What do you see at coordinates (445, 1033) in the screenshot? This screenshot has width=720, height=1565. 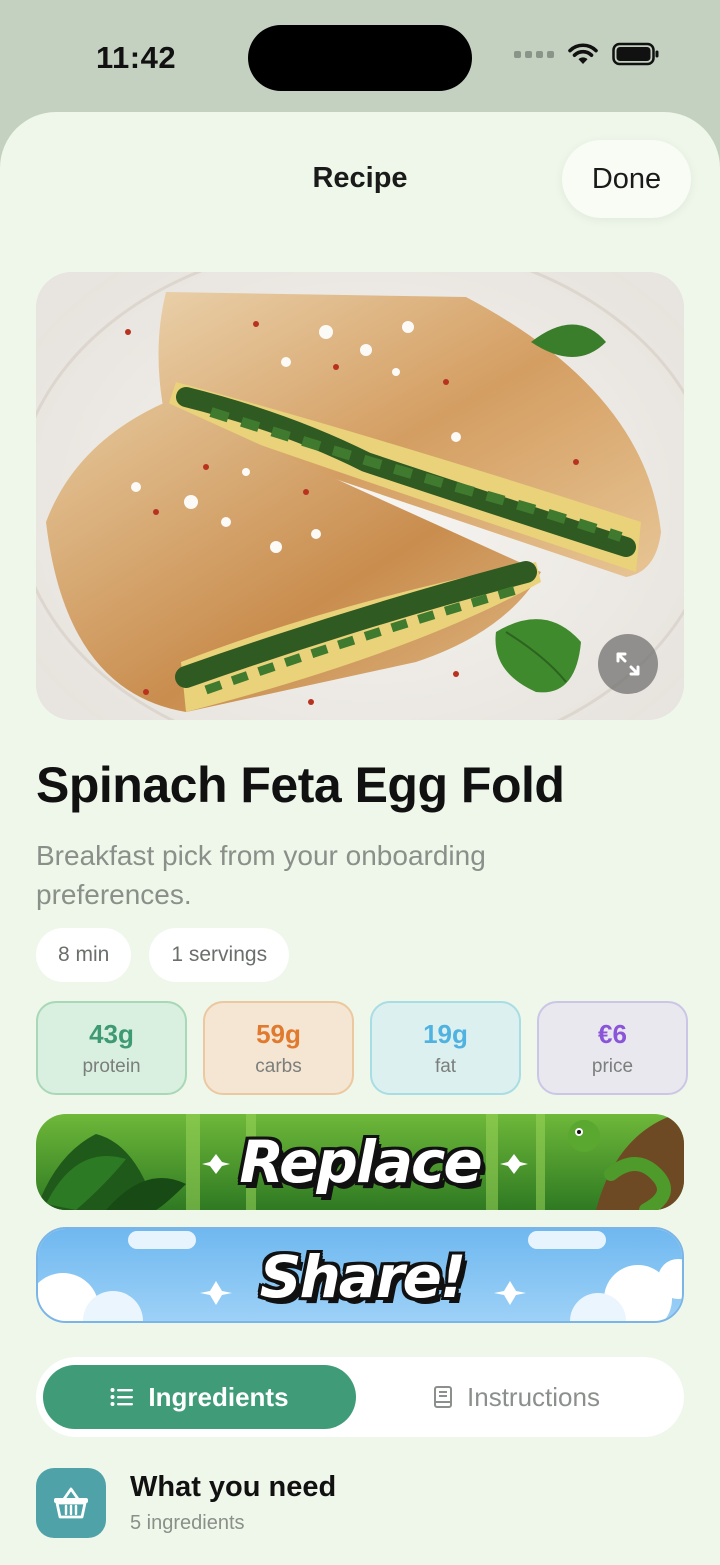 I see `macro-value: 19g` at bounding box center [445, 1033].